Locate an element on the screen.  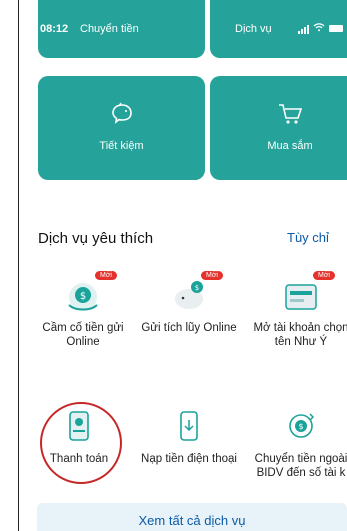
service-label: Chuyển tiền ngoài BIDV đến số tài k is located at coordinates (300, 466).